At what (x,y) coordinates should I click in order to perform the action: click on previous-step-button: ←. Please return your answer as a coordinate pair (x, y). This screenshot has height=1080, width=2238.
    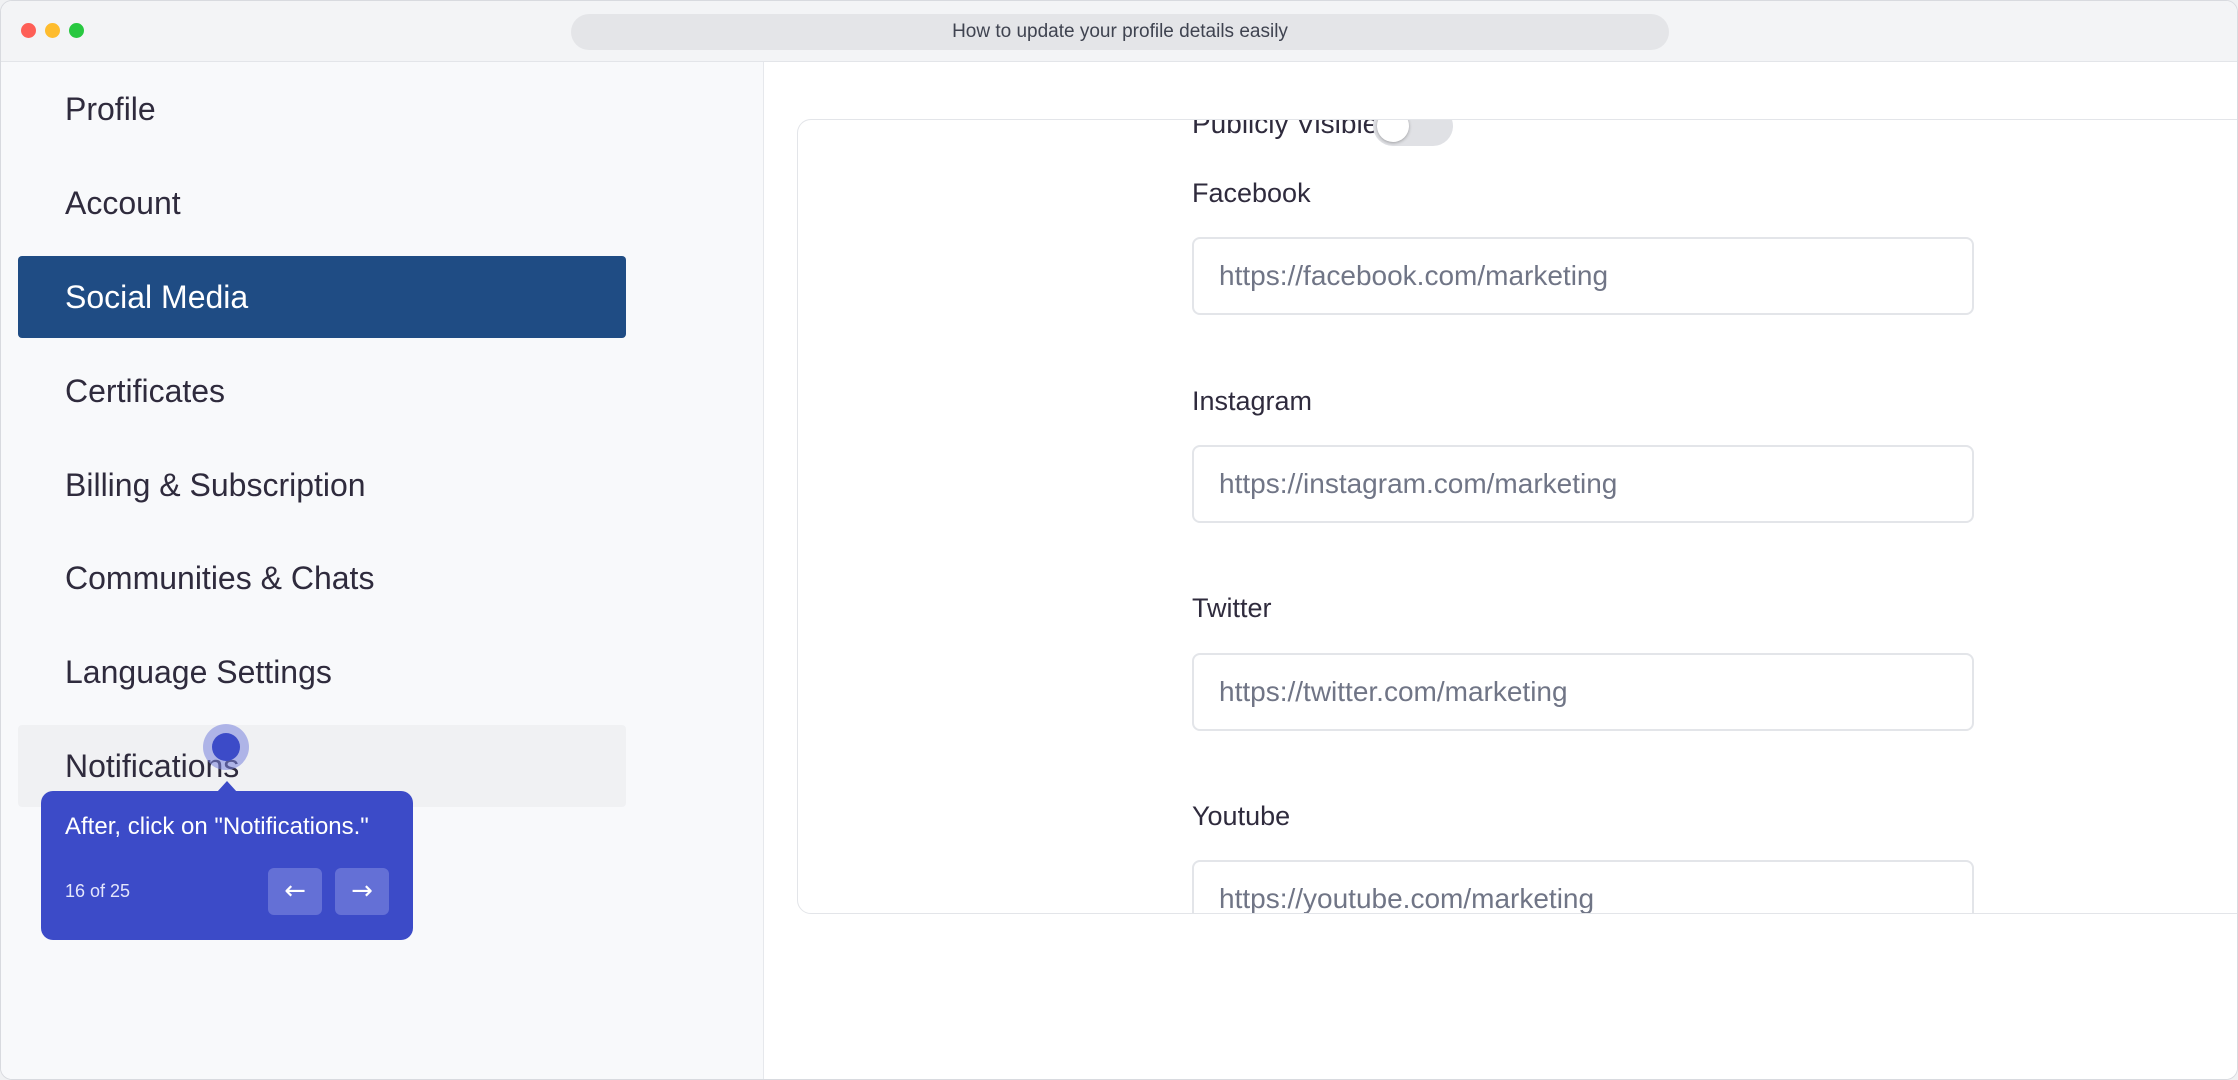
    Looking at the image, I should click on (295, 891).